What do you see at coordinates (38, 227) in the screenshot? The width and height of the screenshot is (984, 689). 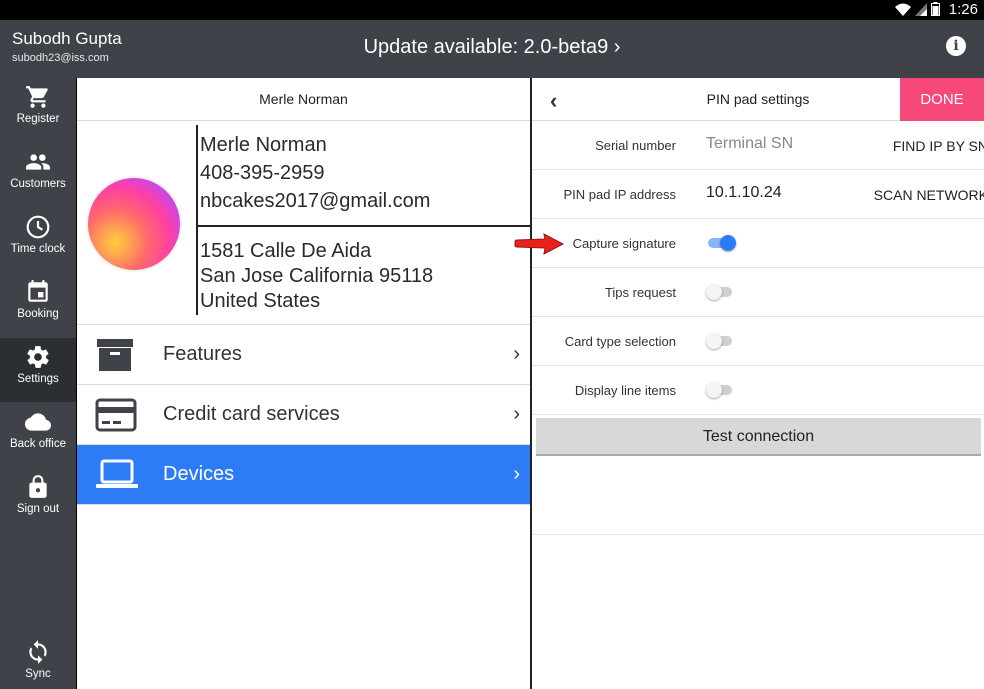 I see `clock-icon` at bounding box center [38, 227].